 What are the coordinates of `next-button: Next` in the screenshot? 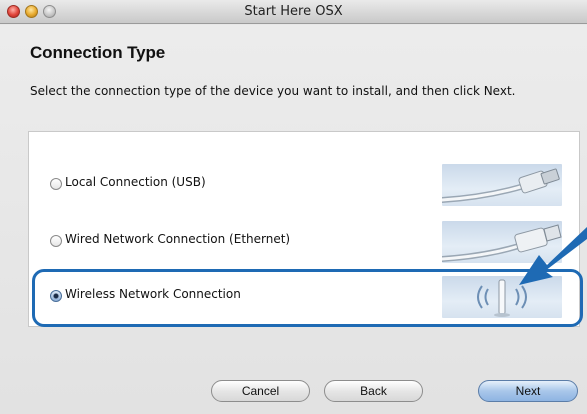 It's located at (528, 391).